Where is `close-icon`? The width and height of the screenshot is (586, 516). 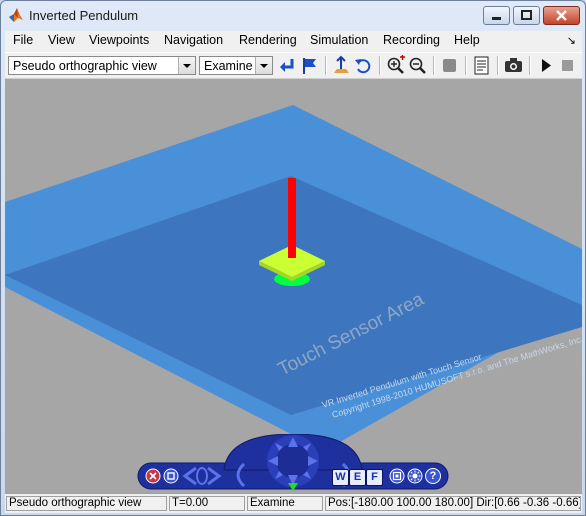 close-icon is located at coordinates (561, 15).